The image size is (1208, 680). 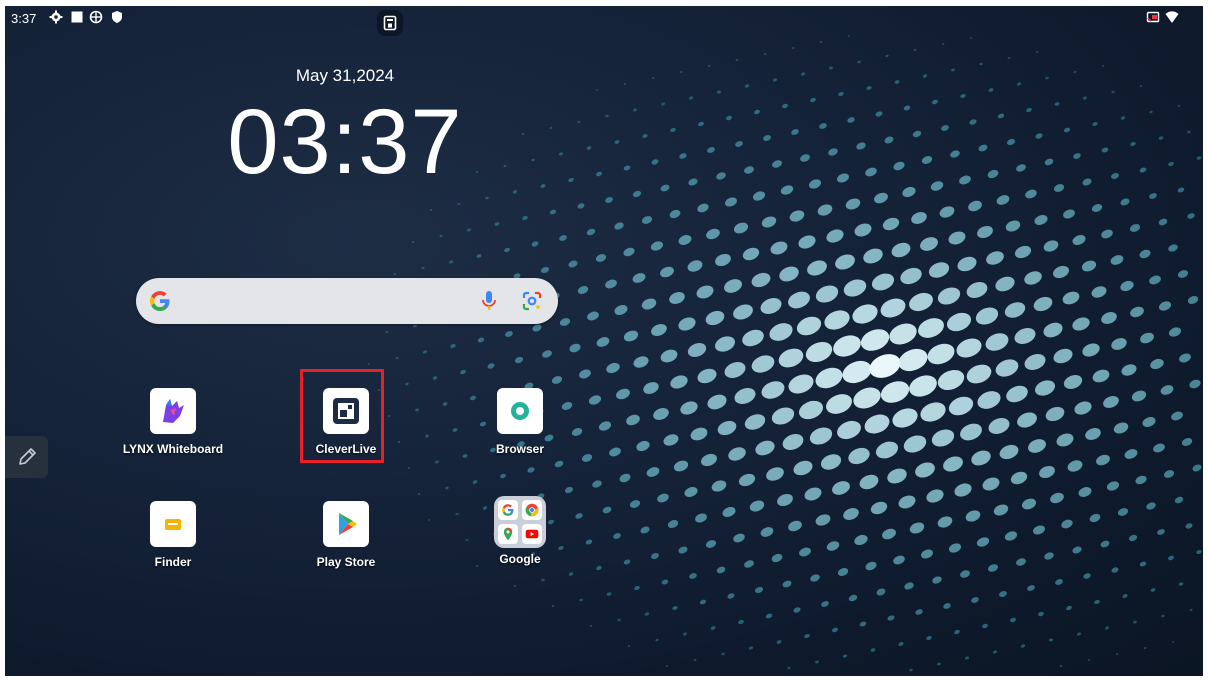 What do you see at coordinates (173, 524) in the screenshot?
I see `finder-icon` at bounding box center [173, 524].